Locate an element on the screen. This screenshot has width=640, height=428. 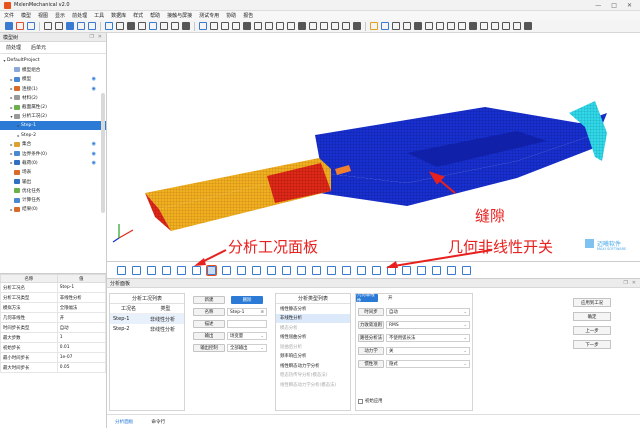
tab-geometric-nonlinear: 几何非线性 is located at coordinates (367, 298).